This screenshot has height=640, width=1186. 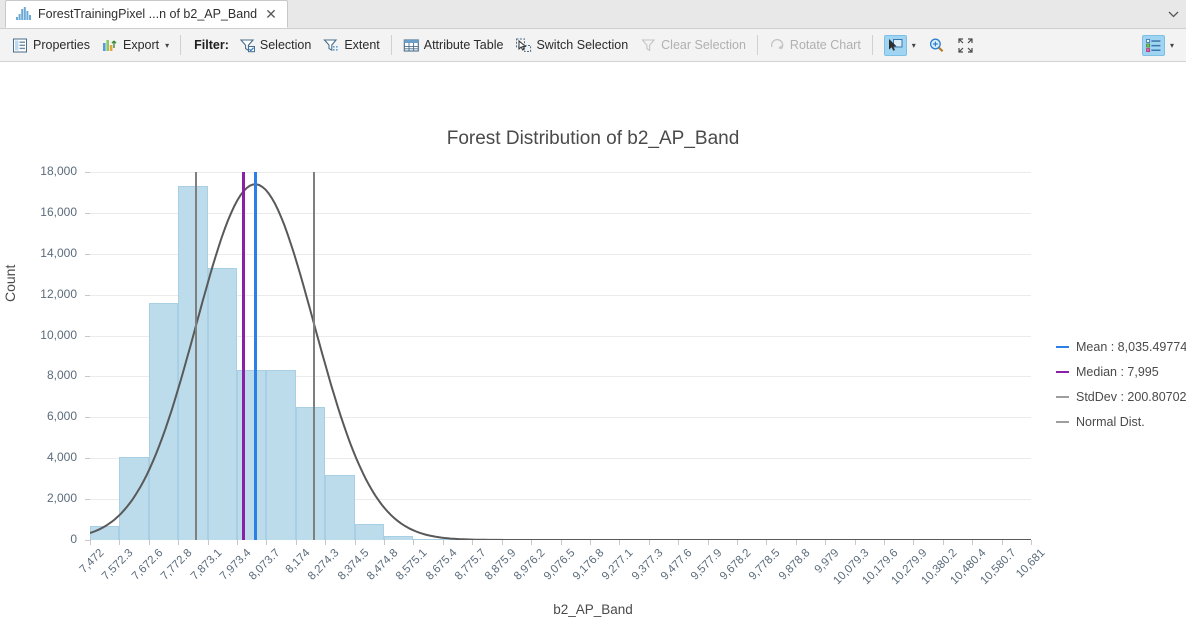 What do you see at coordinates (1121, 397) in the screenshot?
I see `legend-stddev: StdDev : 200.80702` at bounding box center [1121, 397].